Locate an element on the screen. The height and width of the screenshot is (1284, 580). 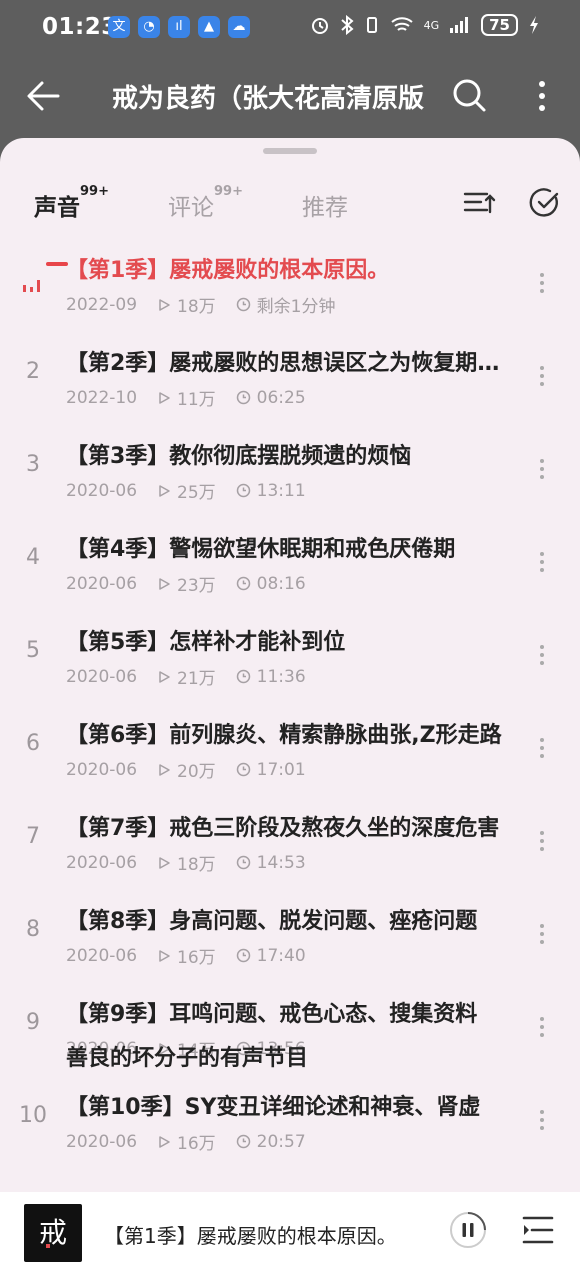
search-icon is located at coordinates (469, 95).